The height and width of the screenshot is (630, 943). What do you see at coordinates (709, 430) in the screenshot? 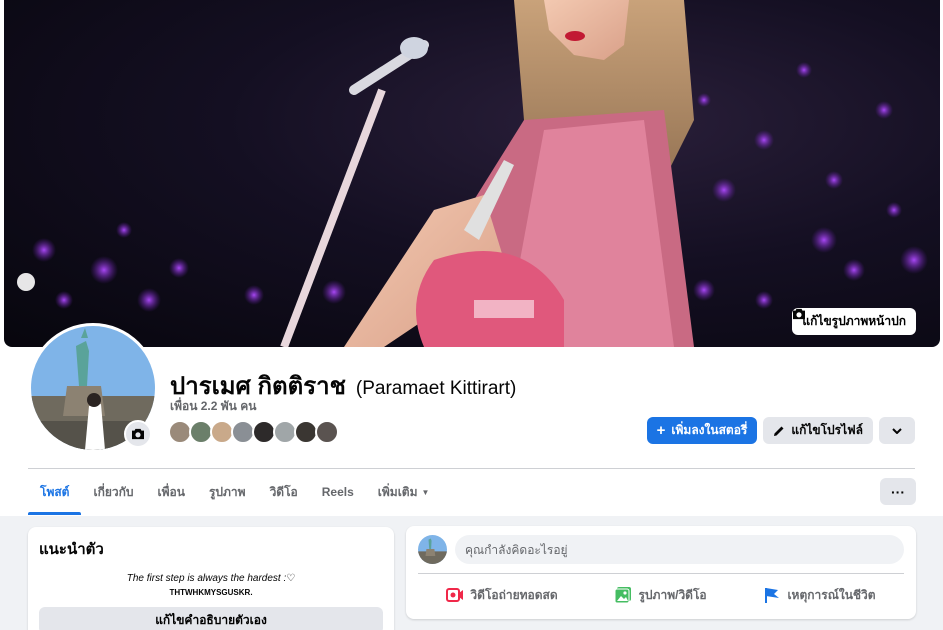
I see `add-story-label: เพิ่มลงในสตอรี่` at bounding box center [709, 430].